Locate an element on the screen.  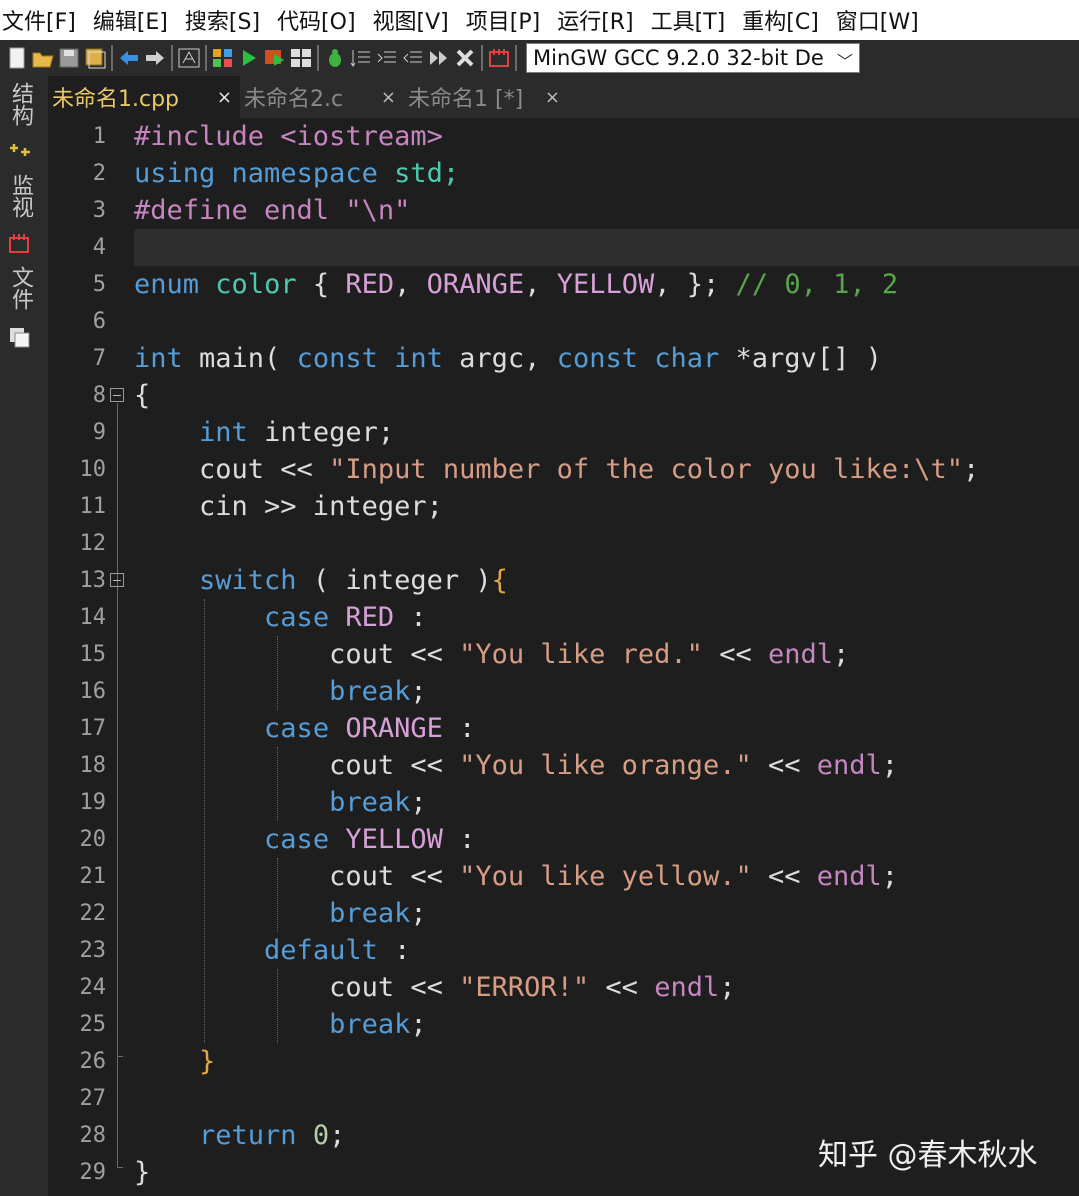
code-text: , }; is located at coordinates (695, 284).